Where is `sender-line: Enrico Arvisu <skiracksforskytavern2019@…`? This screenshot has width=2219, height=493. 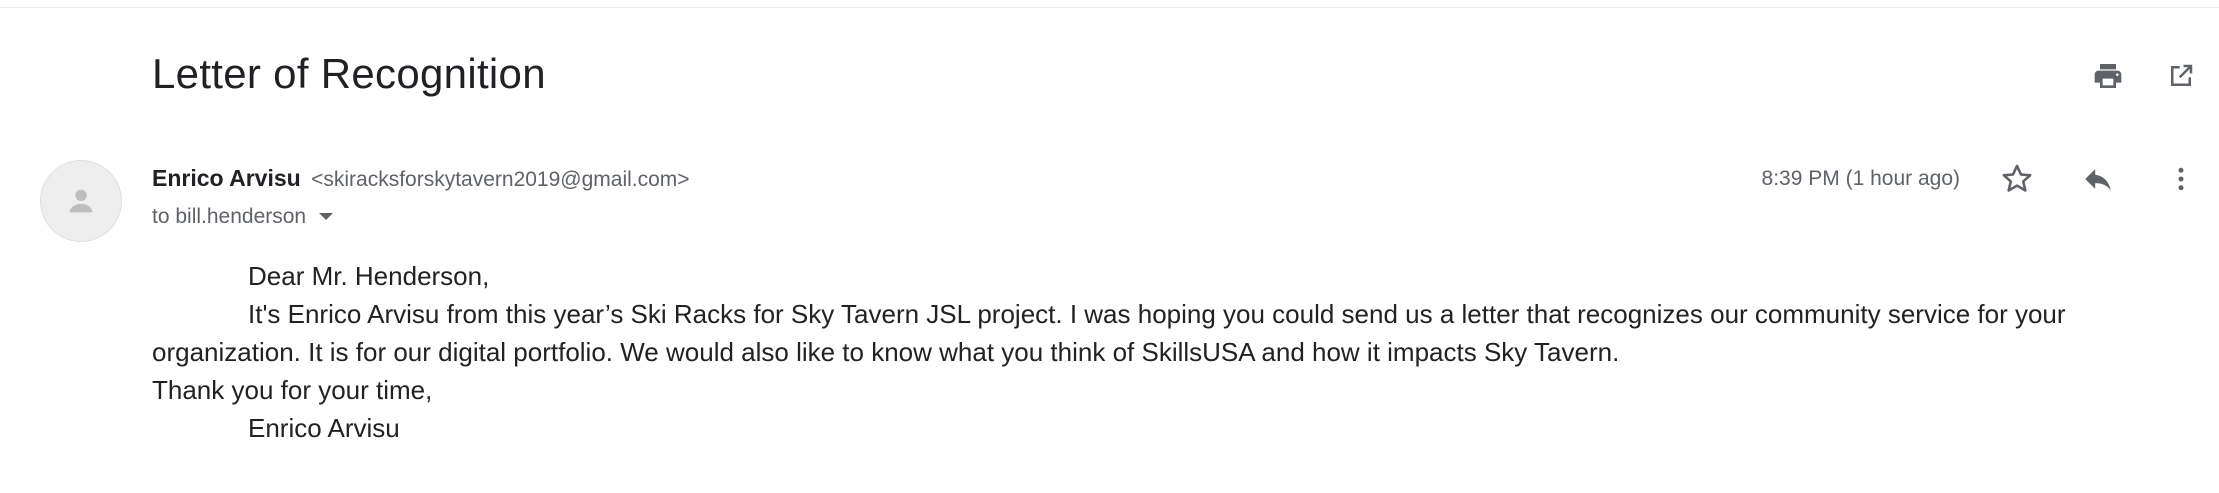 sender-line: Enrico Arvisu <skiracksforskytavern2019@… is located at coordinates (421, 178).